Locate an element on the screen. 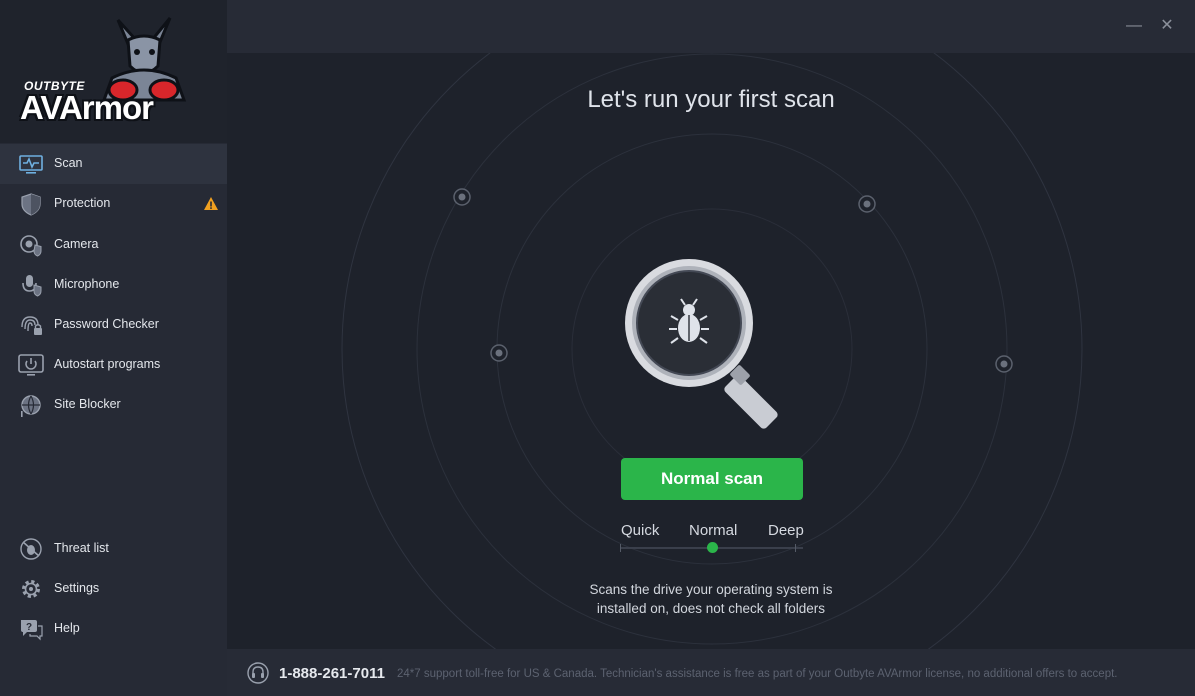 The image size is (1195, 696). scan-mode-deep: Deep is located at coordinates (786, 530).